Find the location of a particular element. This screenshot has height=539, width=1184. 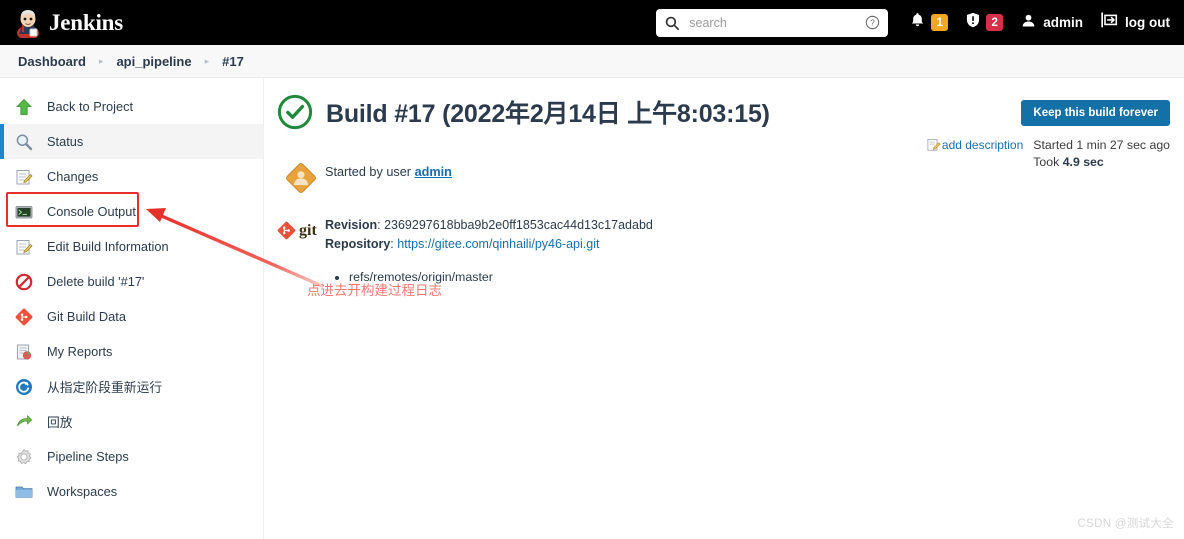

header-actions: ? 1 is located at coordinates (920, 22).